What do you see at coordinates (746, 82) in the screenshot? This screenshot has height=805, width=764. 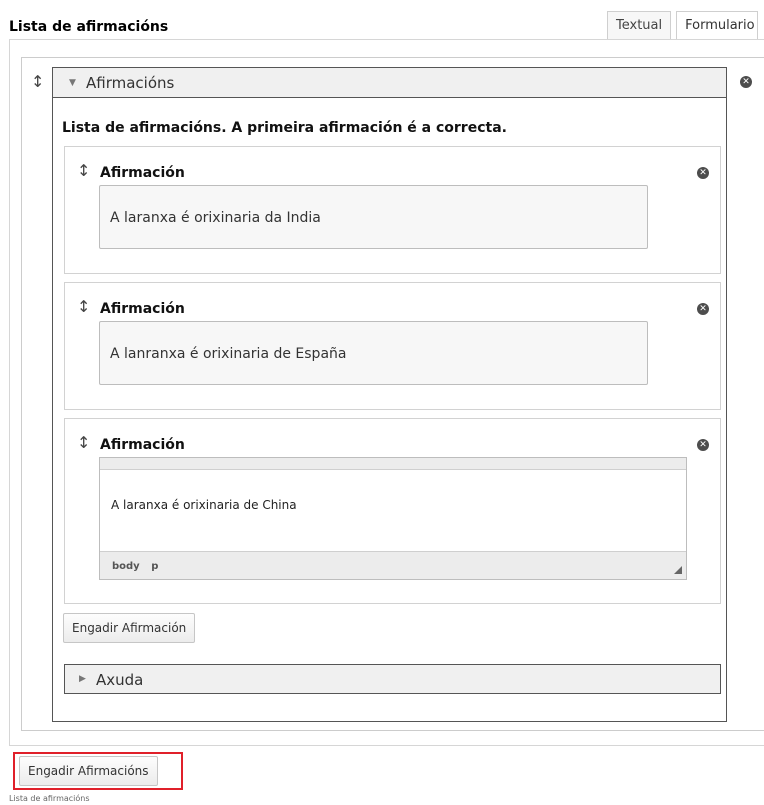 I see `group-remove-icon: ✕` at bounding box center [746, 82].